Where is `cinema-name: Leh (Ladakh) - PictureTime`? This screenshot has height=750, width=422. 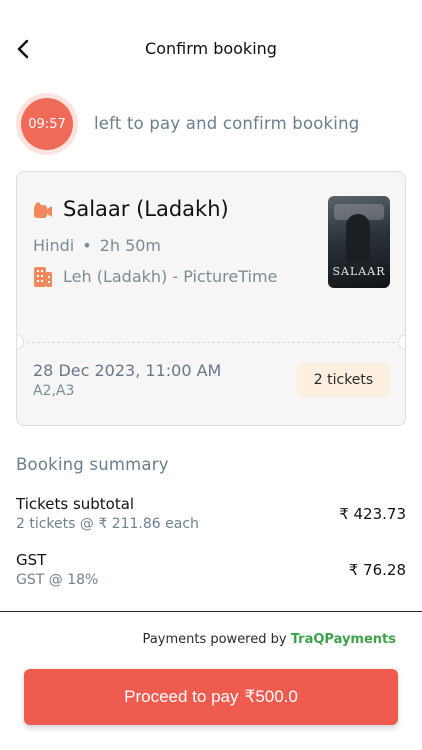
cinema-name: Leh (Ladakh) - PictureTime is located at coordinates (170, 276).